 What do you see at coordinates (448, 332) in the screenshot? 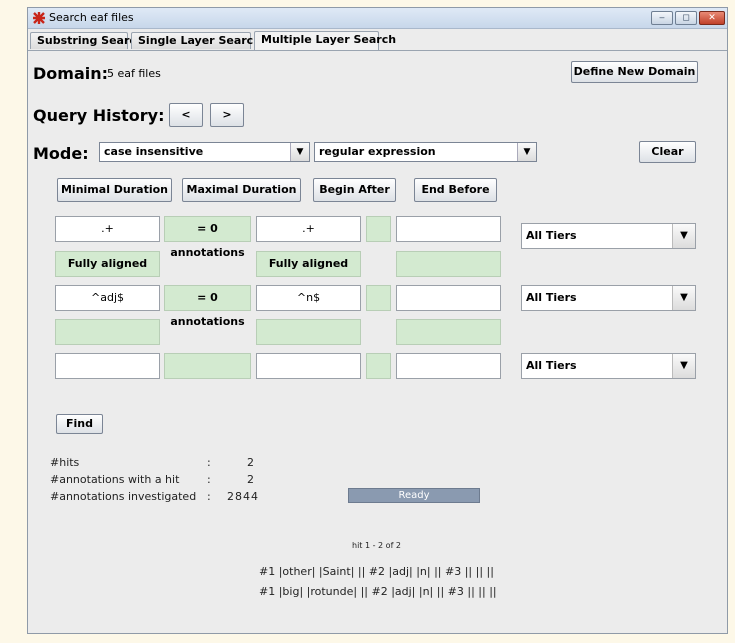
I see `alignment-box-r2-c3` at bounding box center [448, 332].